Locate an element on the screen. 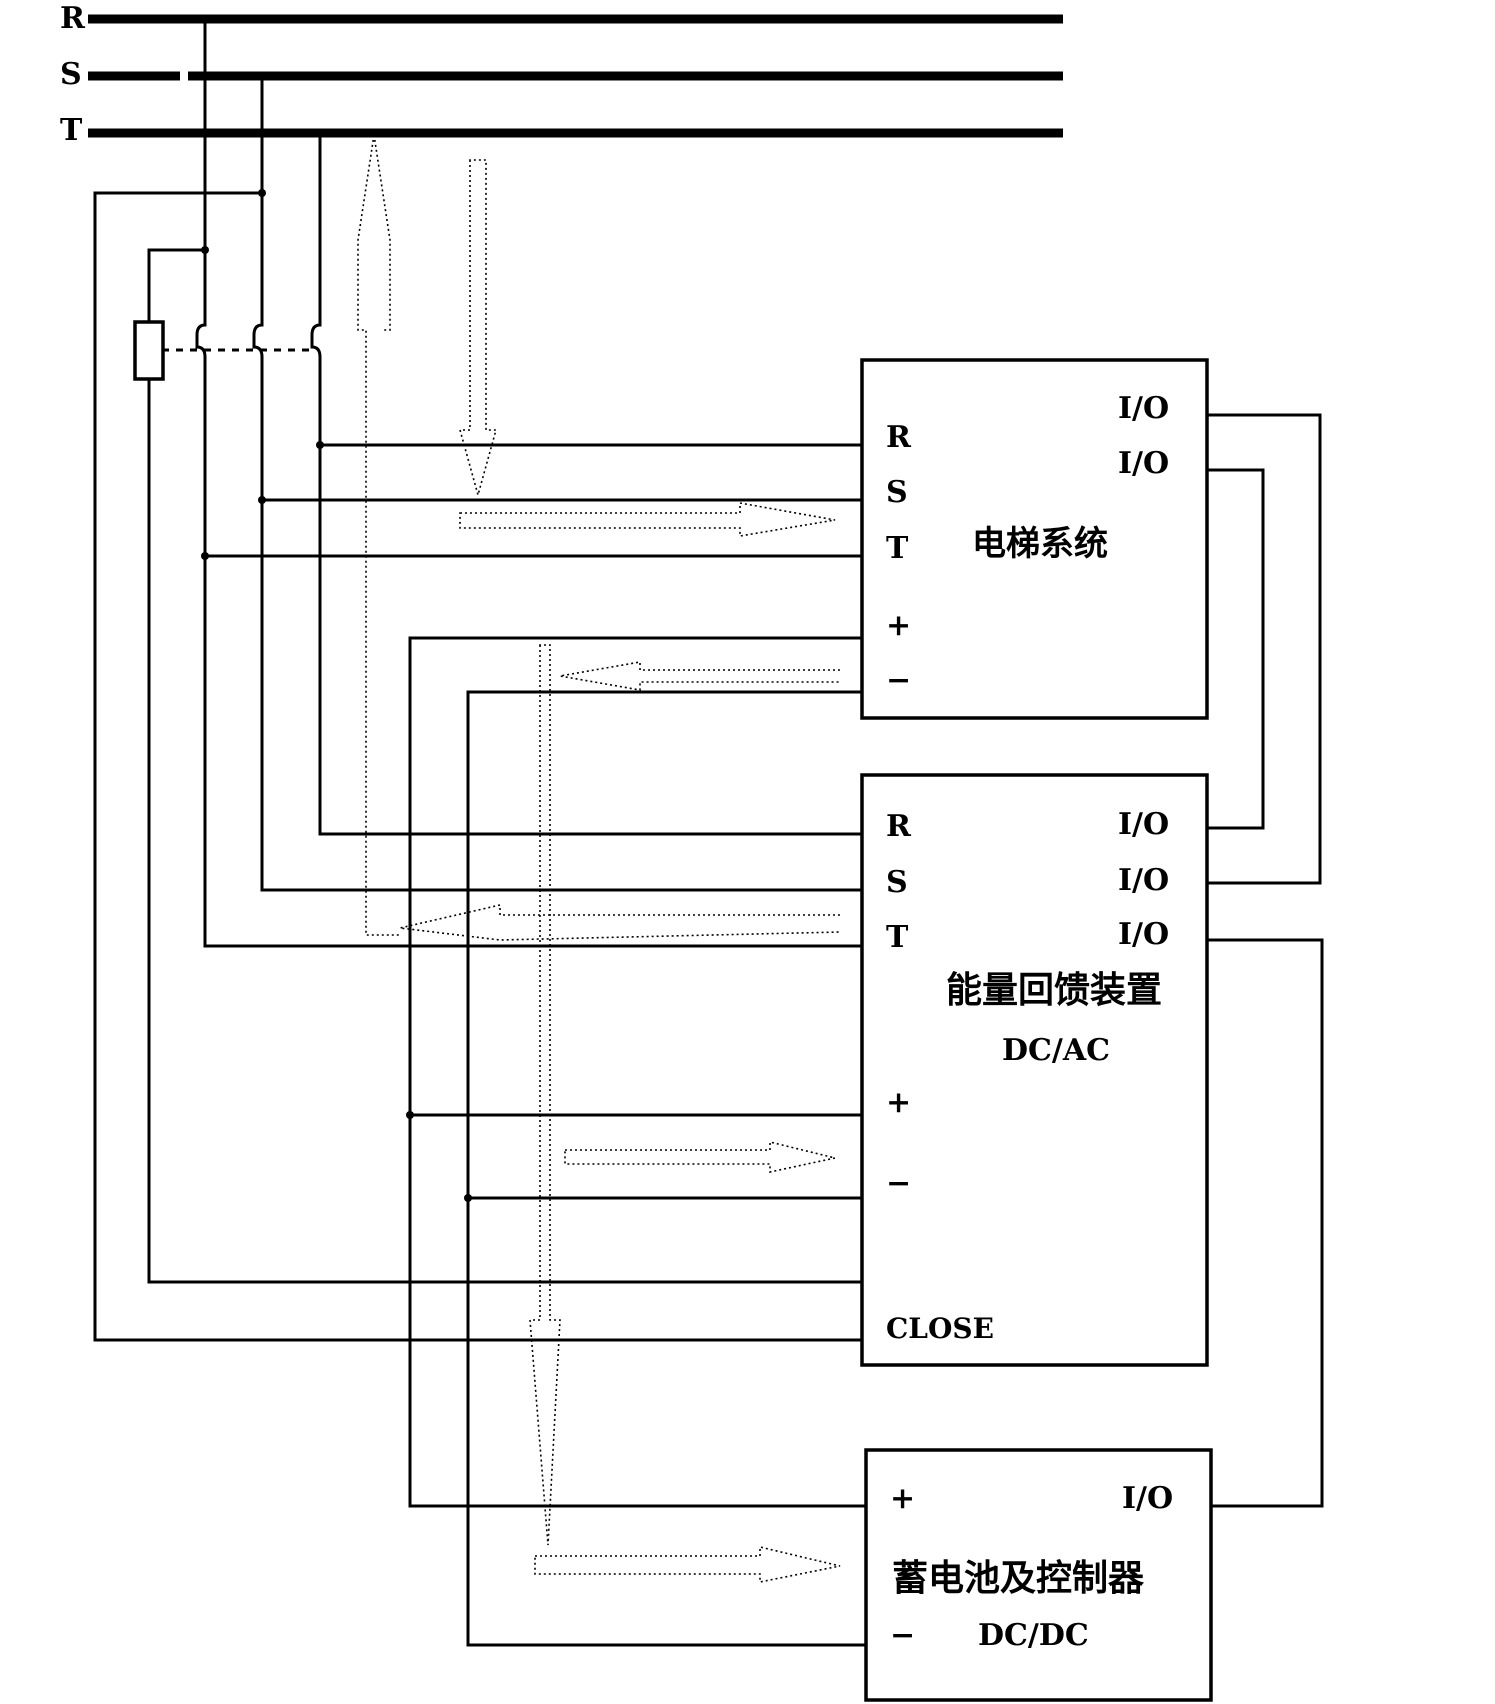 The height and width of the screenshot is (1704, 1495). flow-arrow-bus-up-head is located at coordinates (382, 232).